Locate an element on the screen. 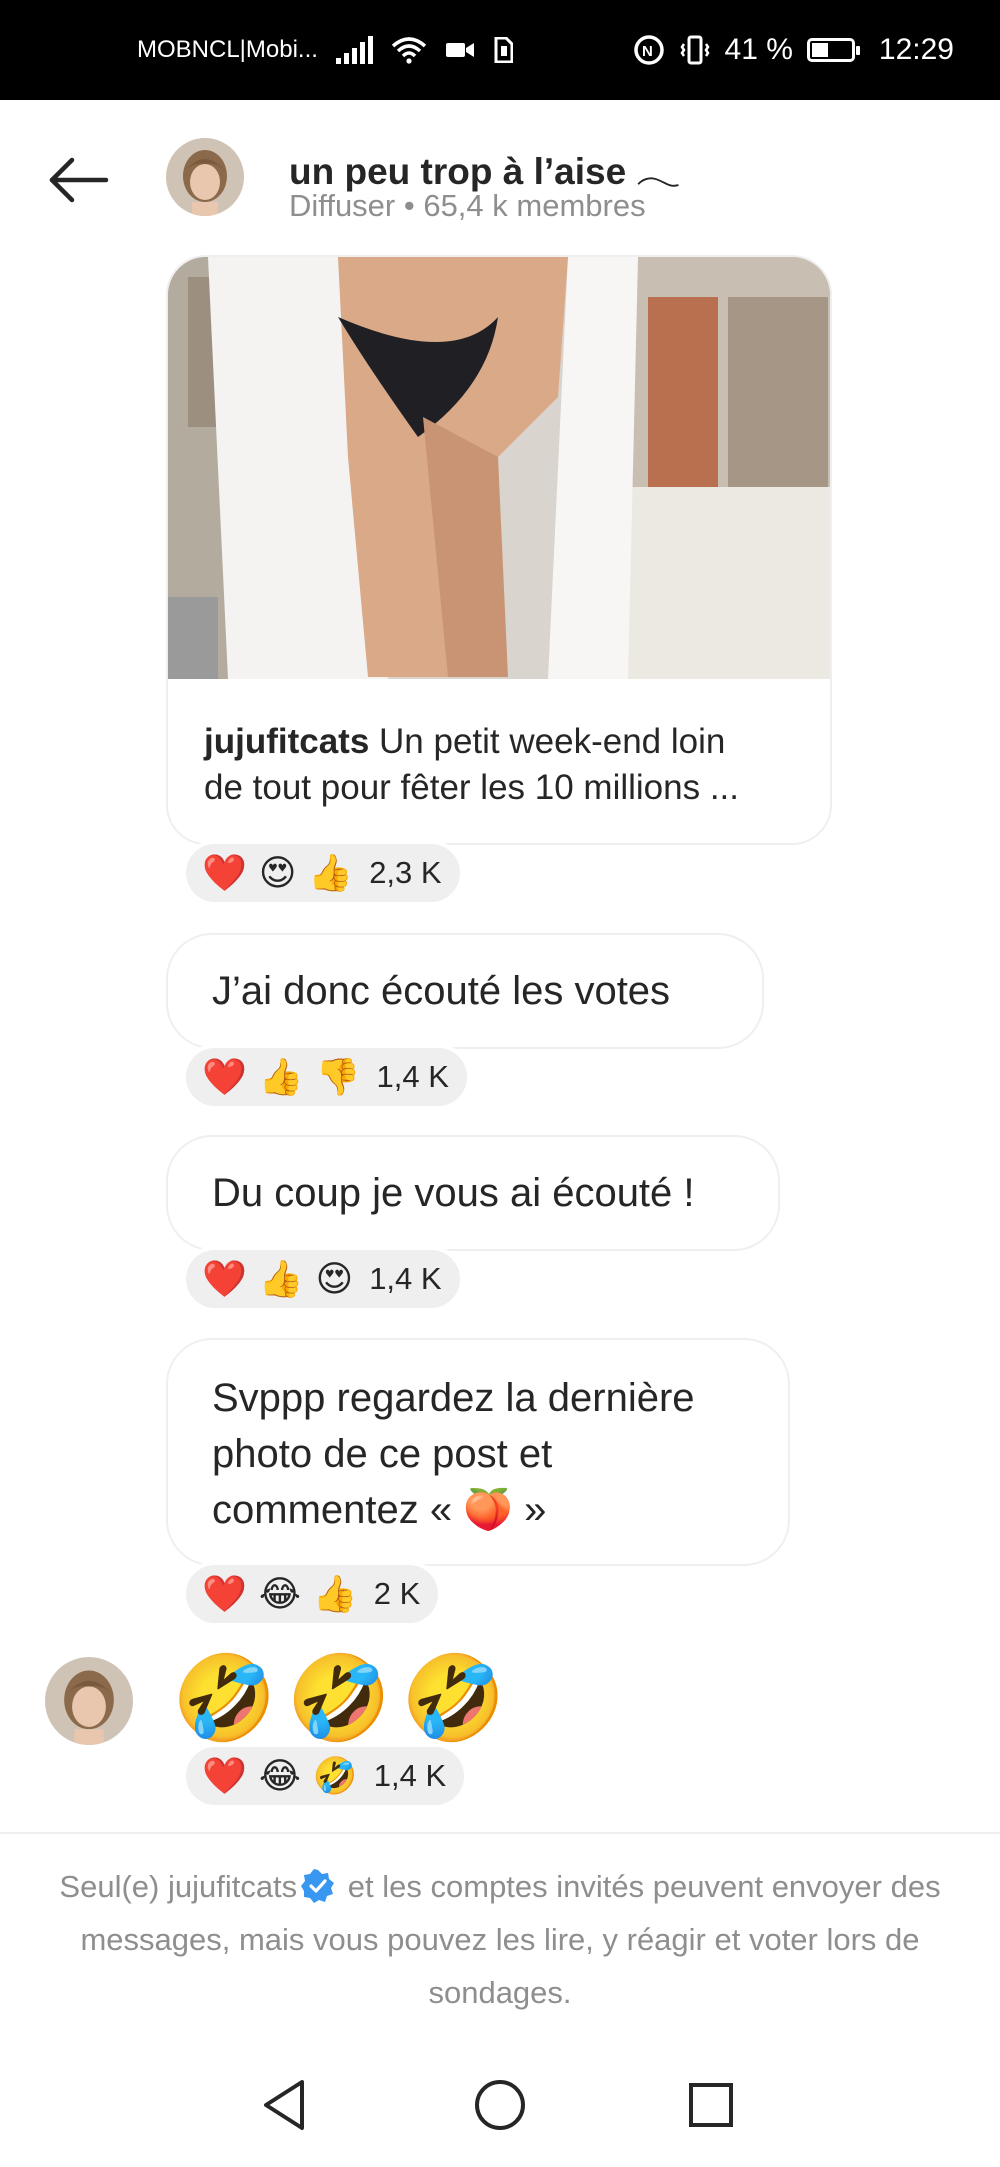  post-author: jujufitcats is located at coordinates (286, 741).